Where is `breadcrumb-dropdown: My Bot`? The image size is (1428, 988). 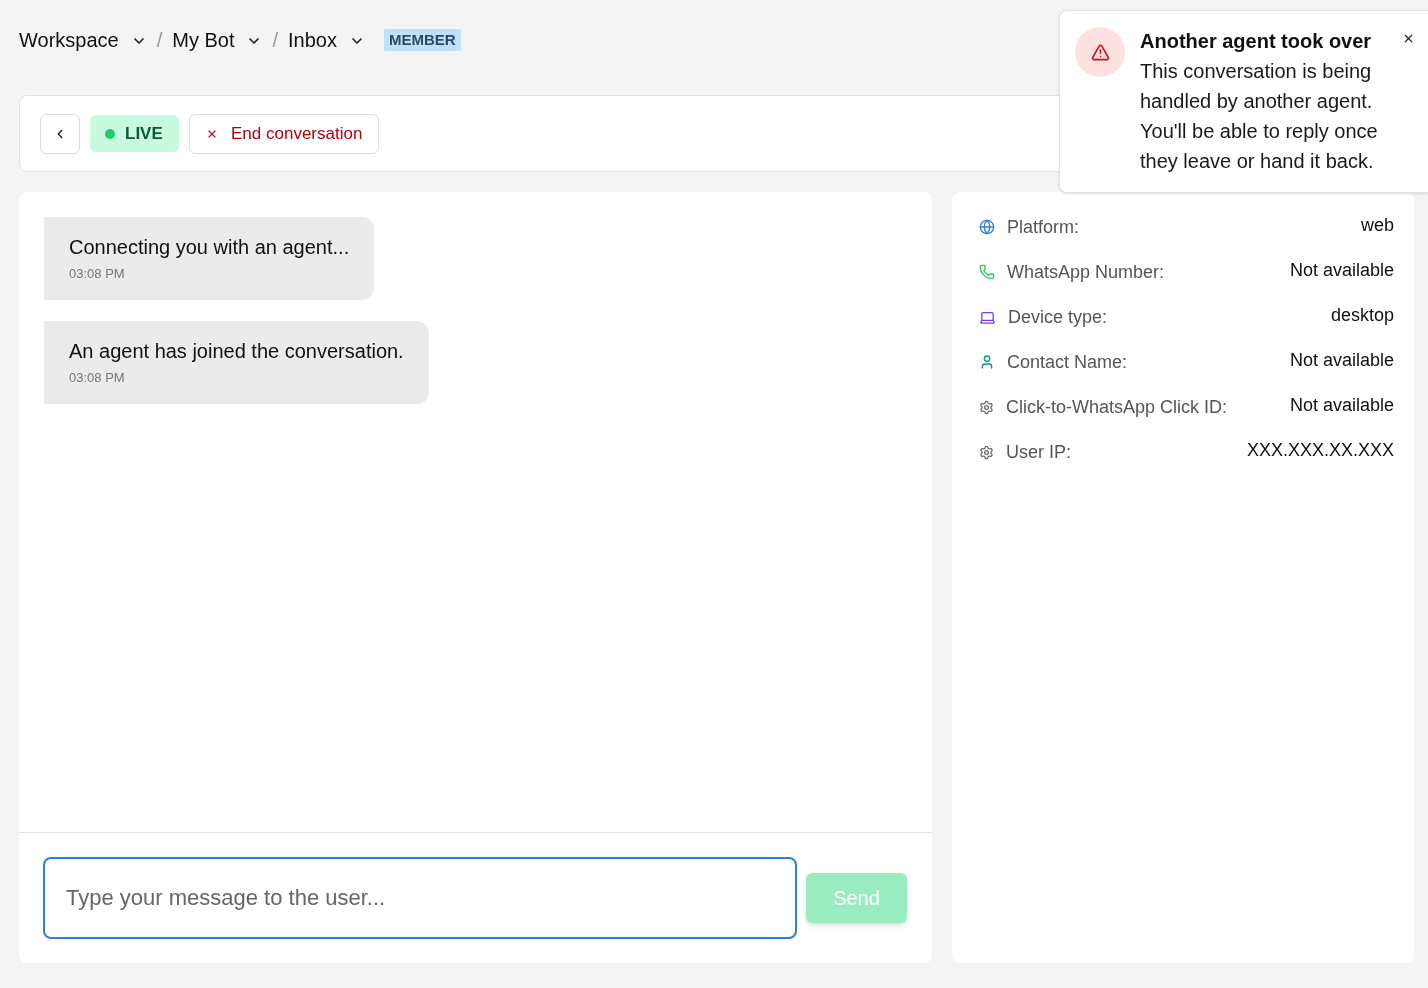 breadcrumb-dropdown: My Bot is located at coordinates (217, 40).